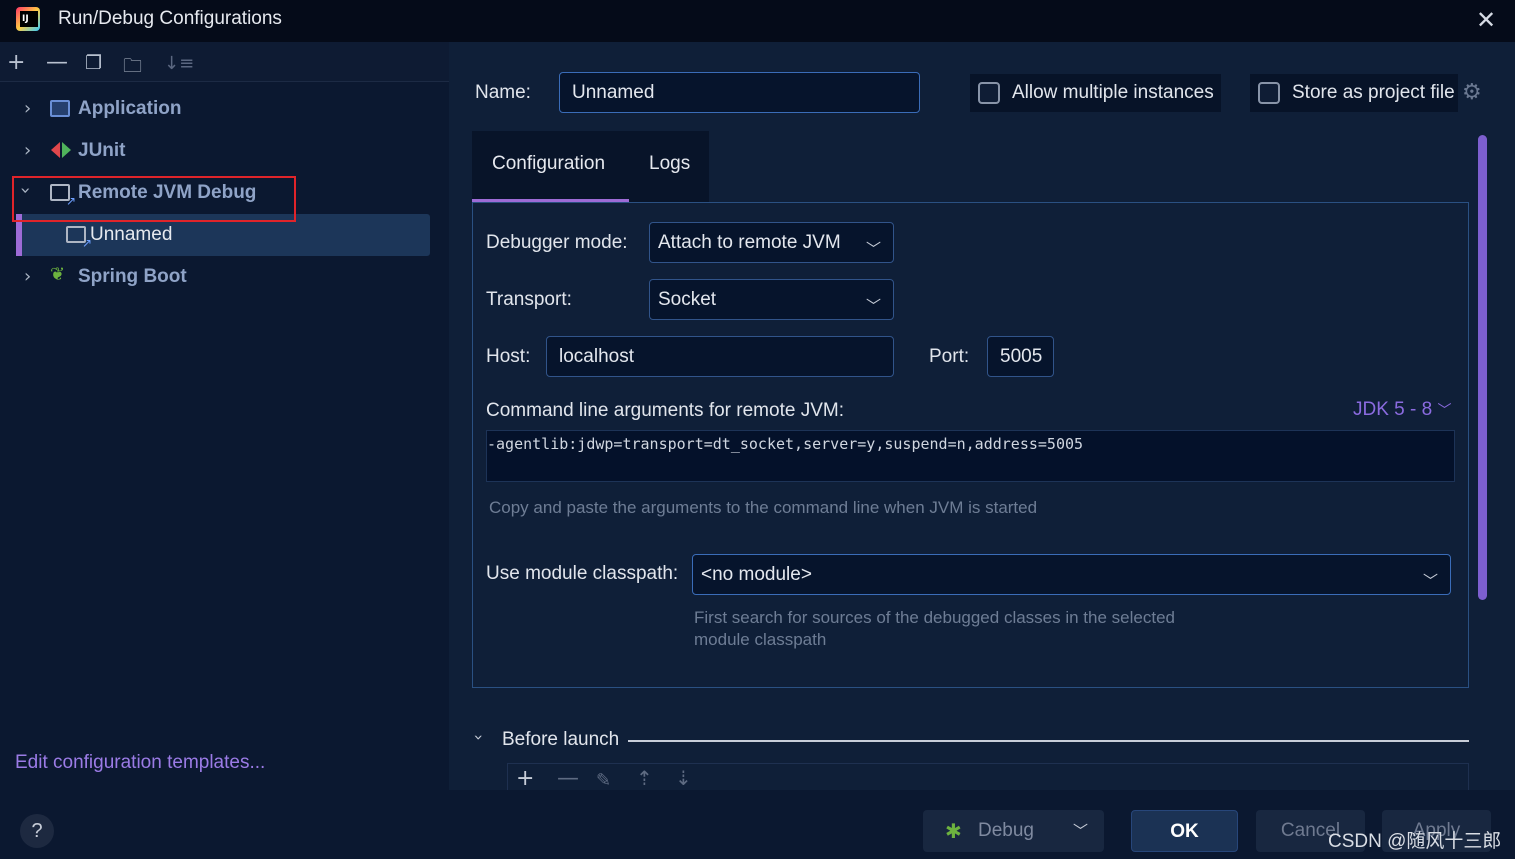 The height and width of the screenshot is (859, 1515). What do you see at coordinates (132, 68) in the screenshot?
I see `new-folder-icon: 🗀` at bounding box center [132, 68].